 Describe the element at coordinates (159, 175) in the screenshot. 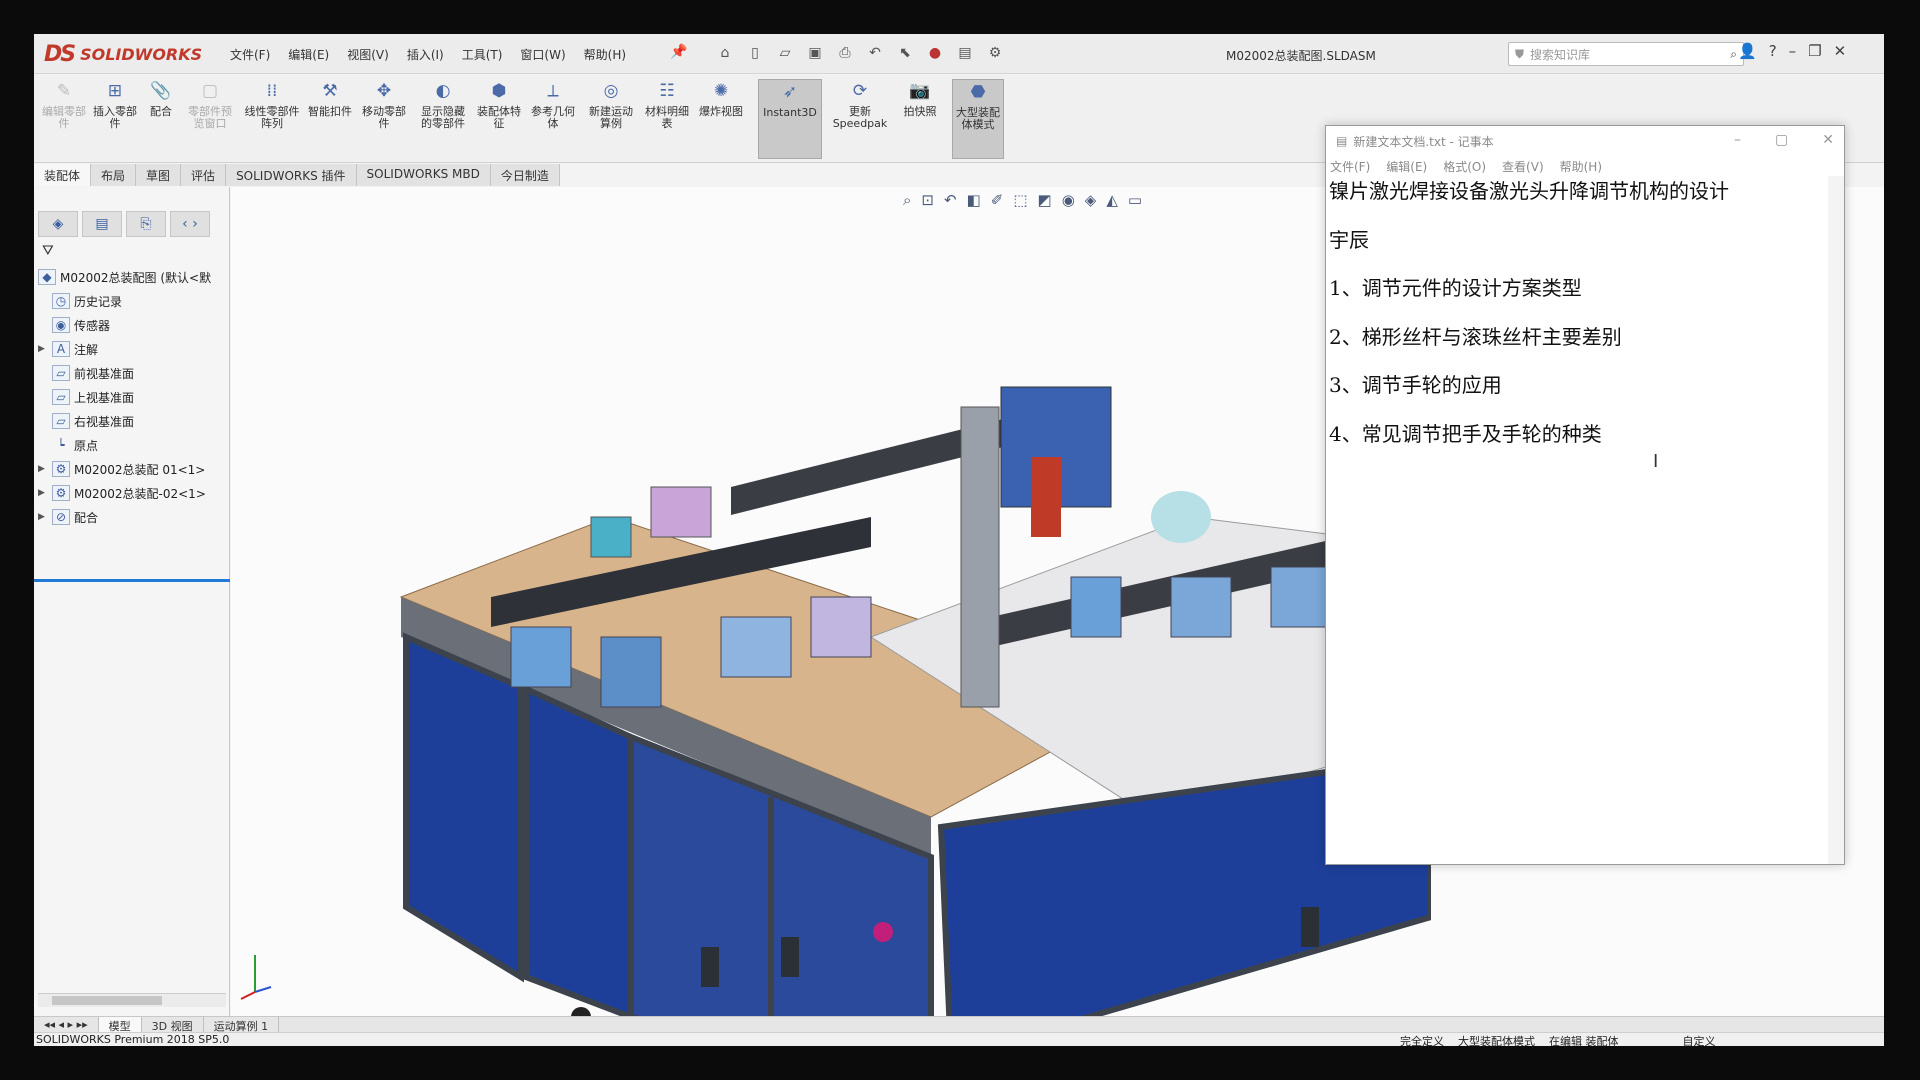

I see `tab-sketch: 草图` at that location.